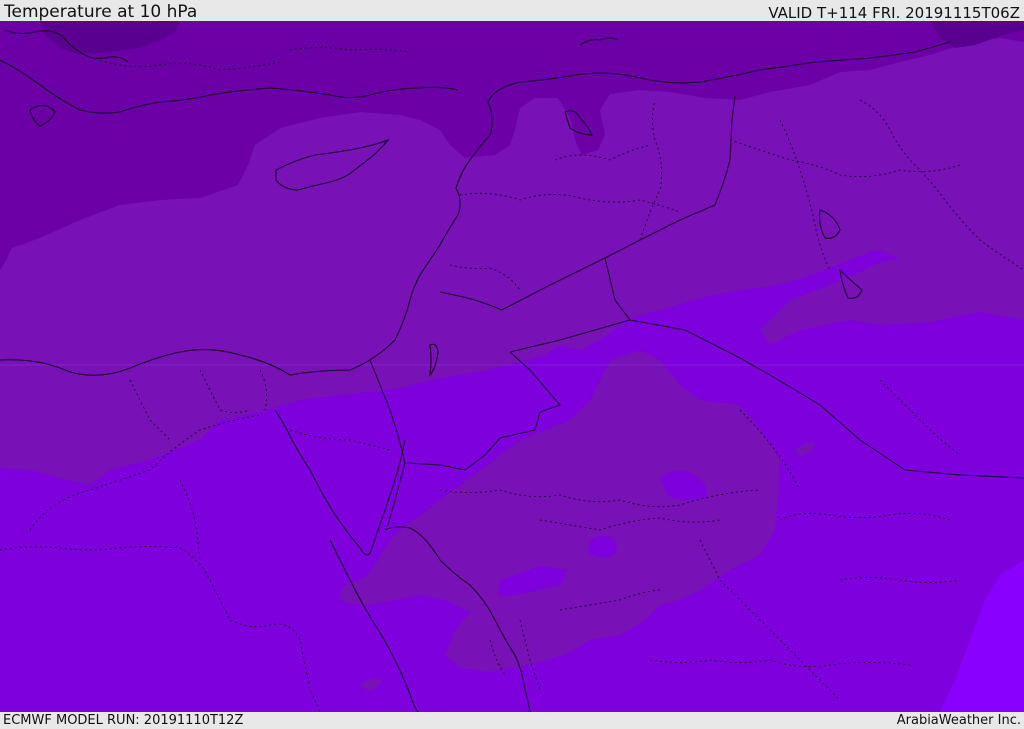  Describe the element at coordinates (958, 720) in the screenshot. I see `credit-label: ArabiaWeather Inc.` at that location.